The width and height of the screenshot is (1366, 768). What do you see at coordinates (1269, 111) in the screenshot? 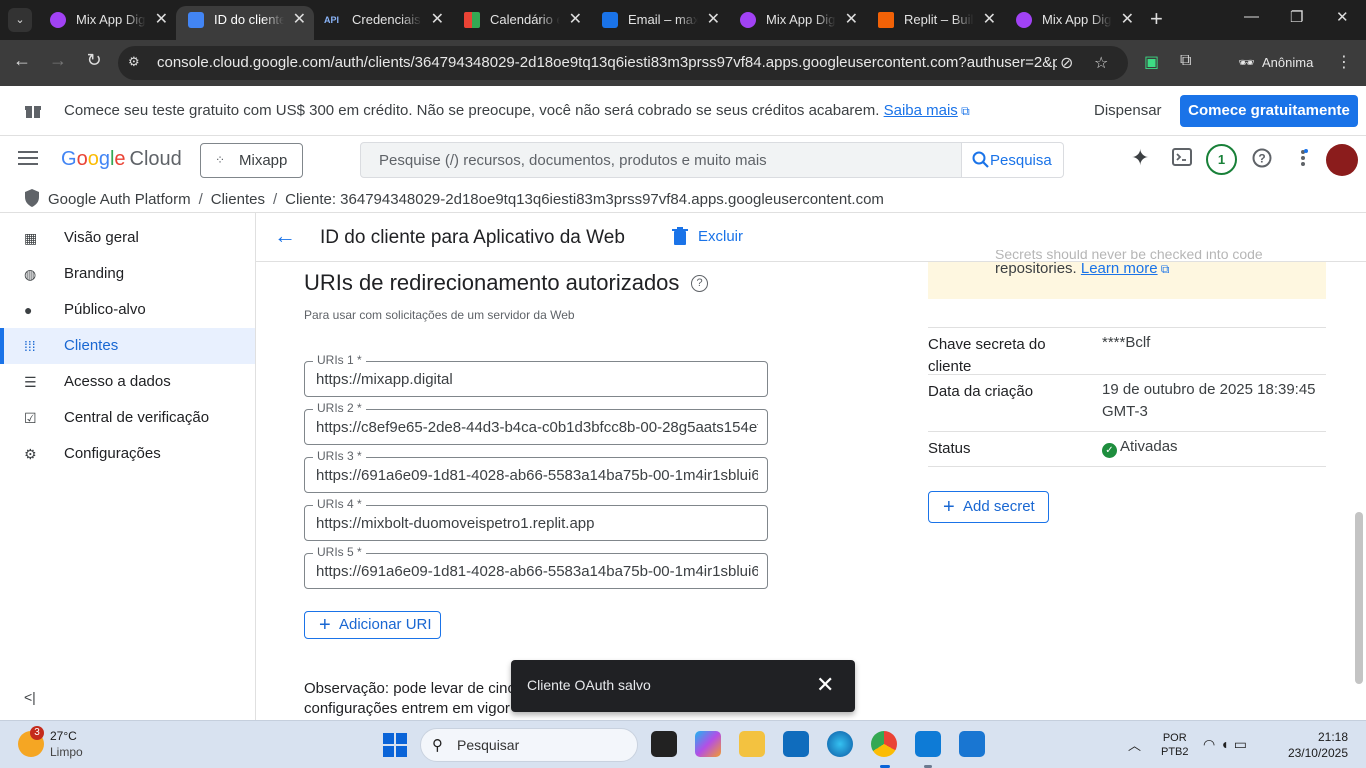
I see `start-free-button: Comece gratuitamente` at bounding box center [1269, 111].